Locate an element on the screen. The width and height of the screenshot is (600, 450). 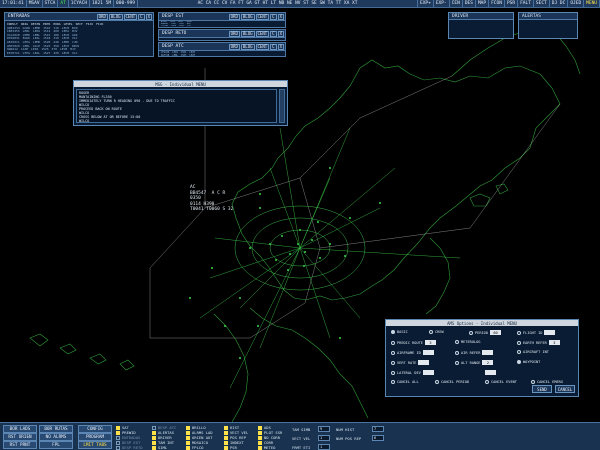
lmit-tabs-button: LMIT TABS is located at coordinates (95, 445).